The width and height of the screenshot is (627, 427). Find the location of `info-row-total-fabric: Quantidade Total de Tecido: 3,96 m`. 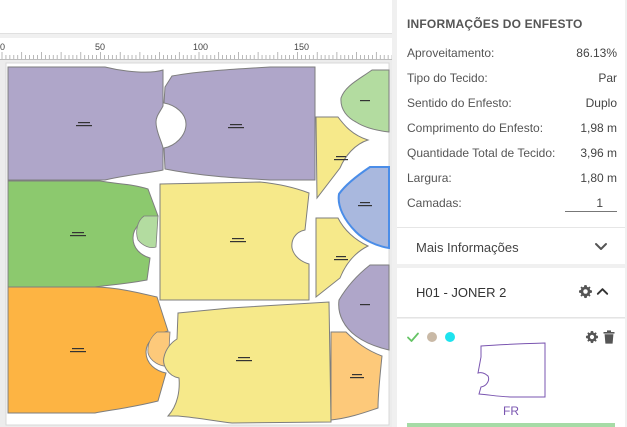

info-row-total-fabric: Quantidade Total de Tecido: 3,96 m is located at coordinates (512, 156).